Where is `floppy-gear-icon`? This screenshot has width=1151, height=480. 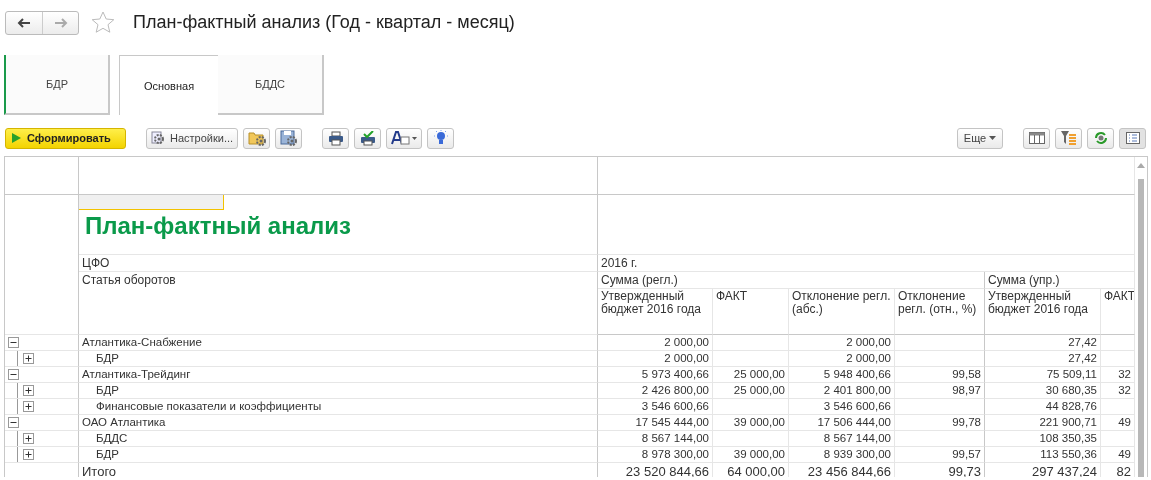
floppy-gear-icon is located at coordinates (288, 138).